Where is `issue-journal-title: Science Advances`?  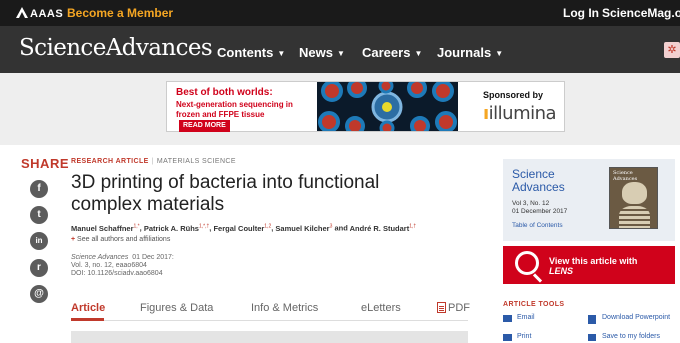
issue-journal-title: Science Advances is located at coordinates (538, 181).